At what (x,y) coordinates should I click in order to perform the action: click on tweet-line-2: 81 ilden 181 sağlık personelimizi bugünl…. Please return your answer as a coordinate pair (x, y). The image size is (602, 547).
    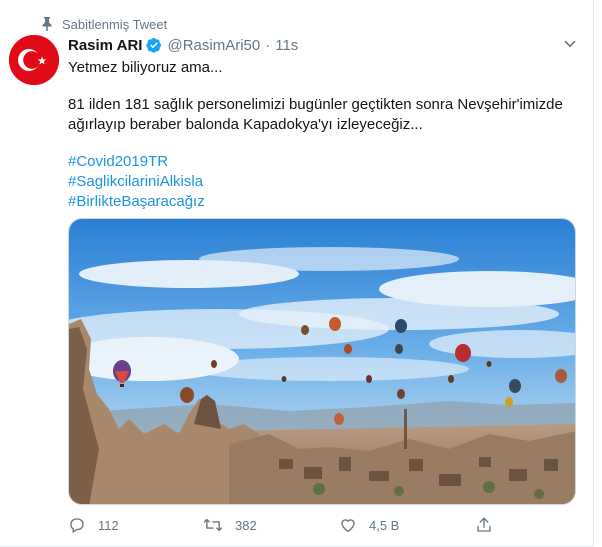
    Looking at the image, I should click on (315, 114).